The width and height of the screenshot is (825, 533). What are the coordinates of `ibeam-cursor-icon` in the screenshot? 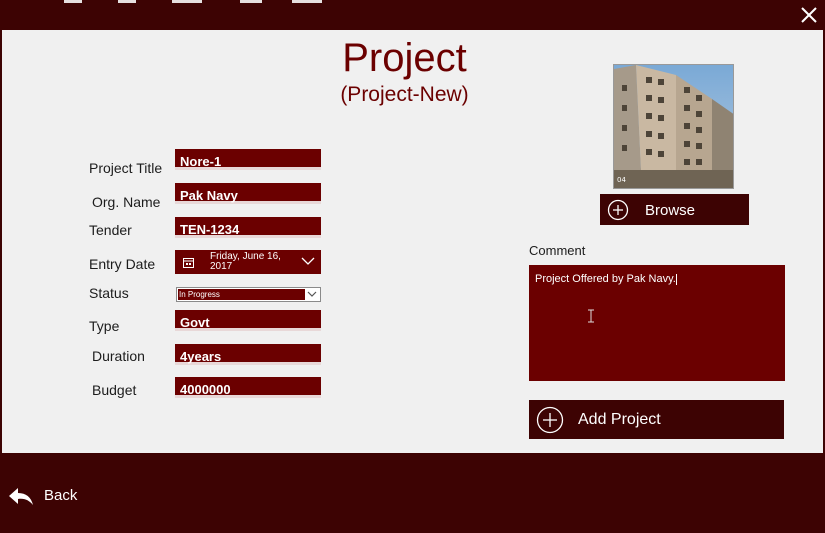 It's located at (591, 316).